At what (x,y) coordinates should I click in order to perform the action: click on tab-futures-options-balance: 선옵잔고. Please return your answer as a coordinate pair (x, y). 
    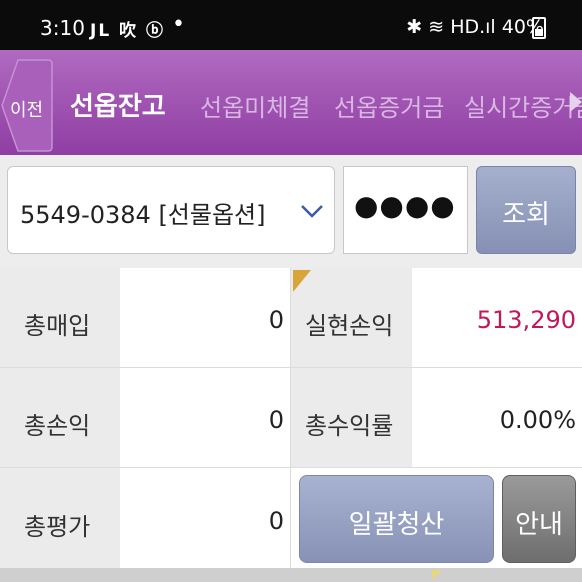
    Looking at the image, I should click on (118, 104).